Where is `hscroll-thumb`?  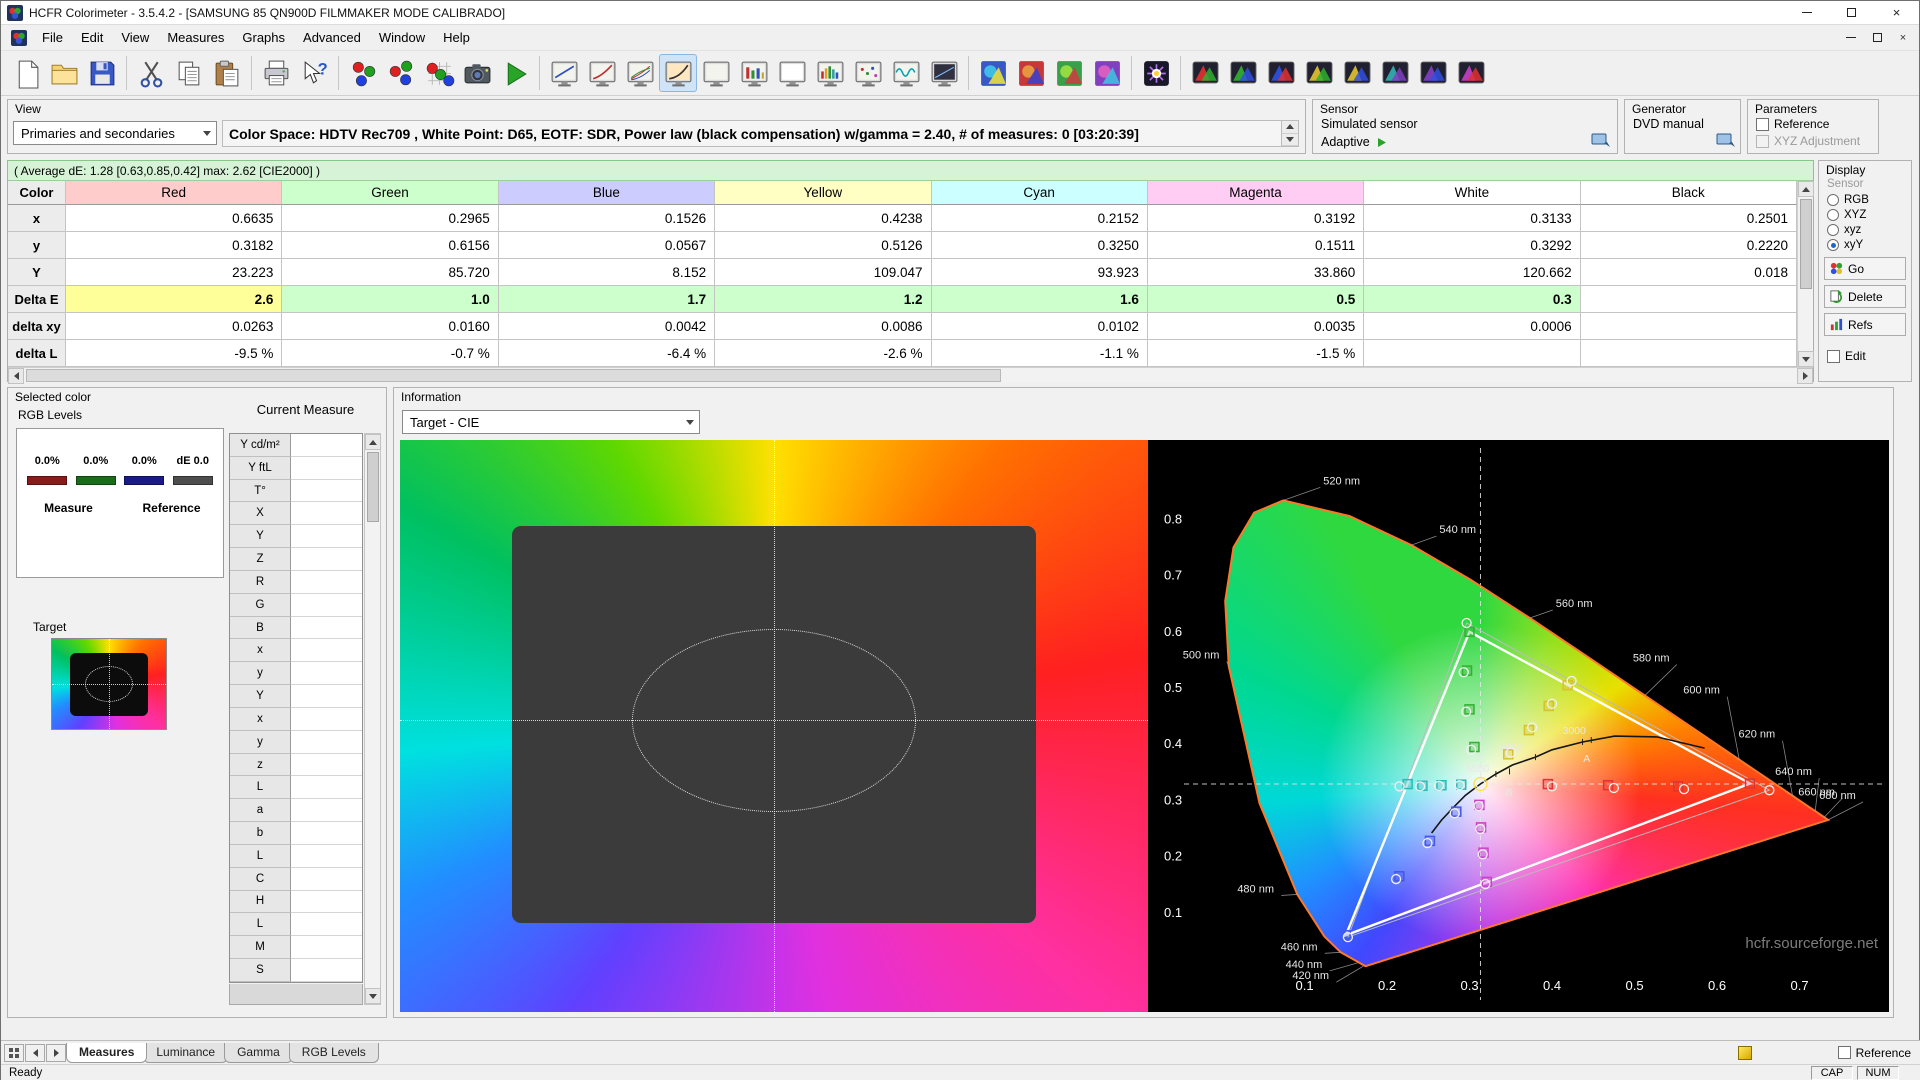
hscroll-thumb is located at coordinates (514, 375).